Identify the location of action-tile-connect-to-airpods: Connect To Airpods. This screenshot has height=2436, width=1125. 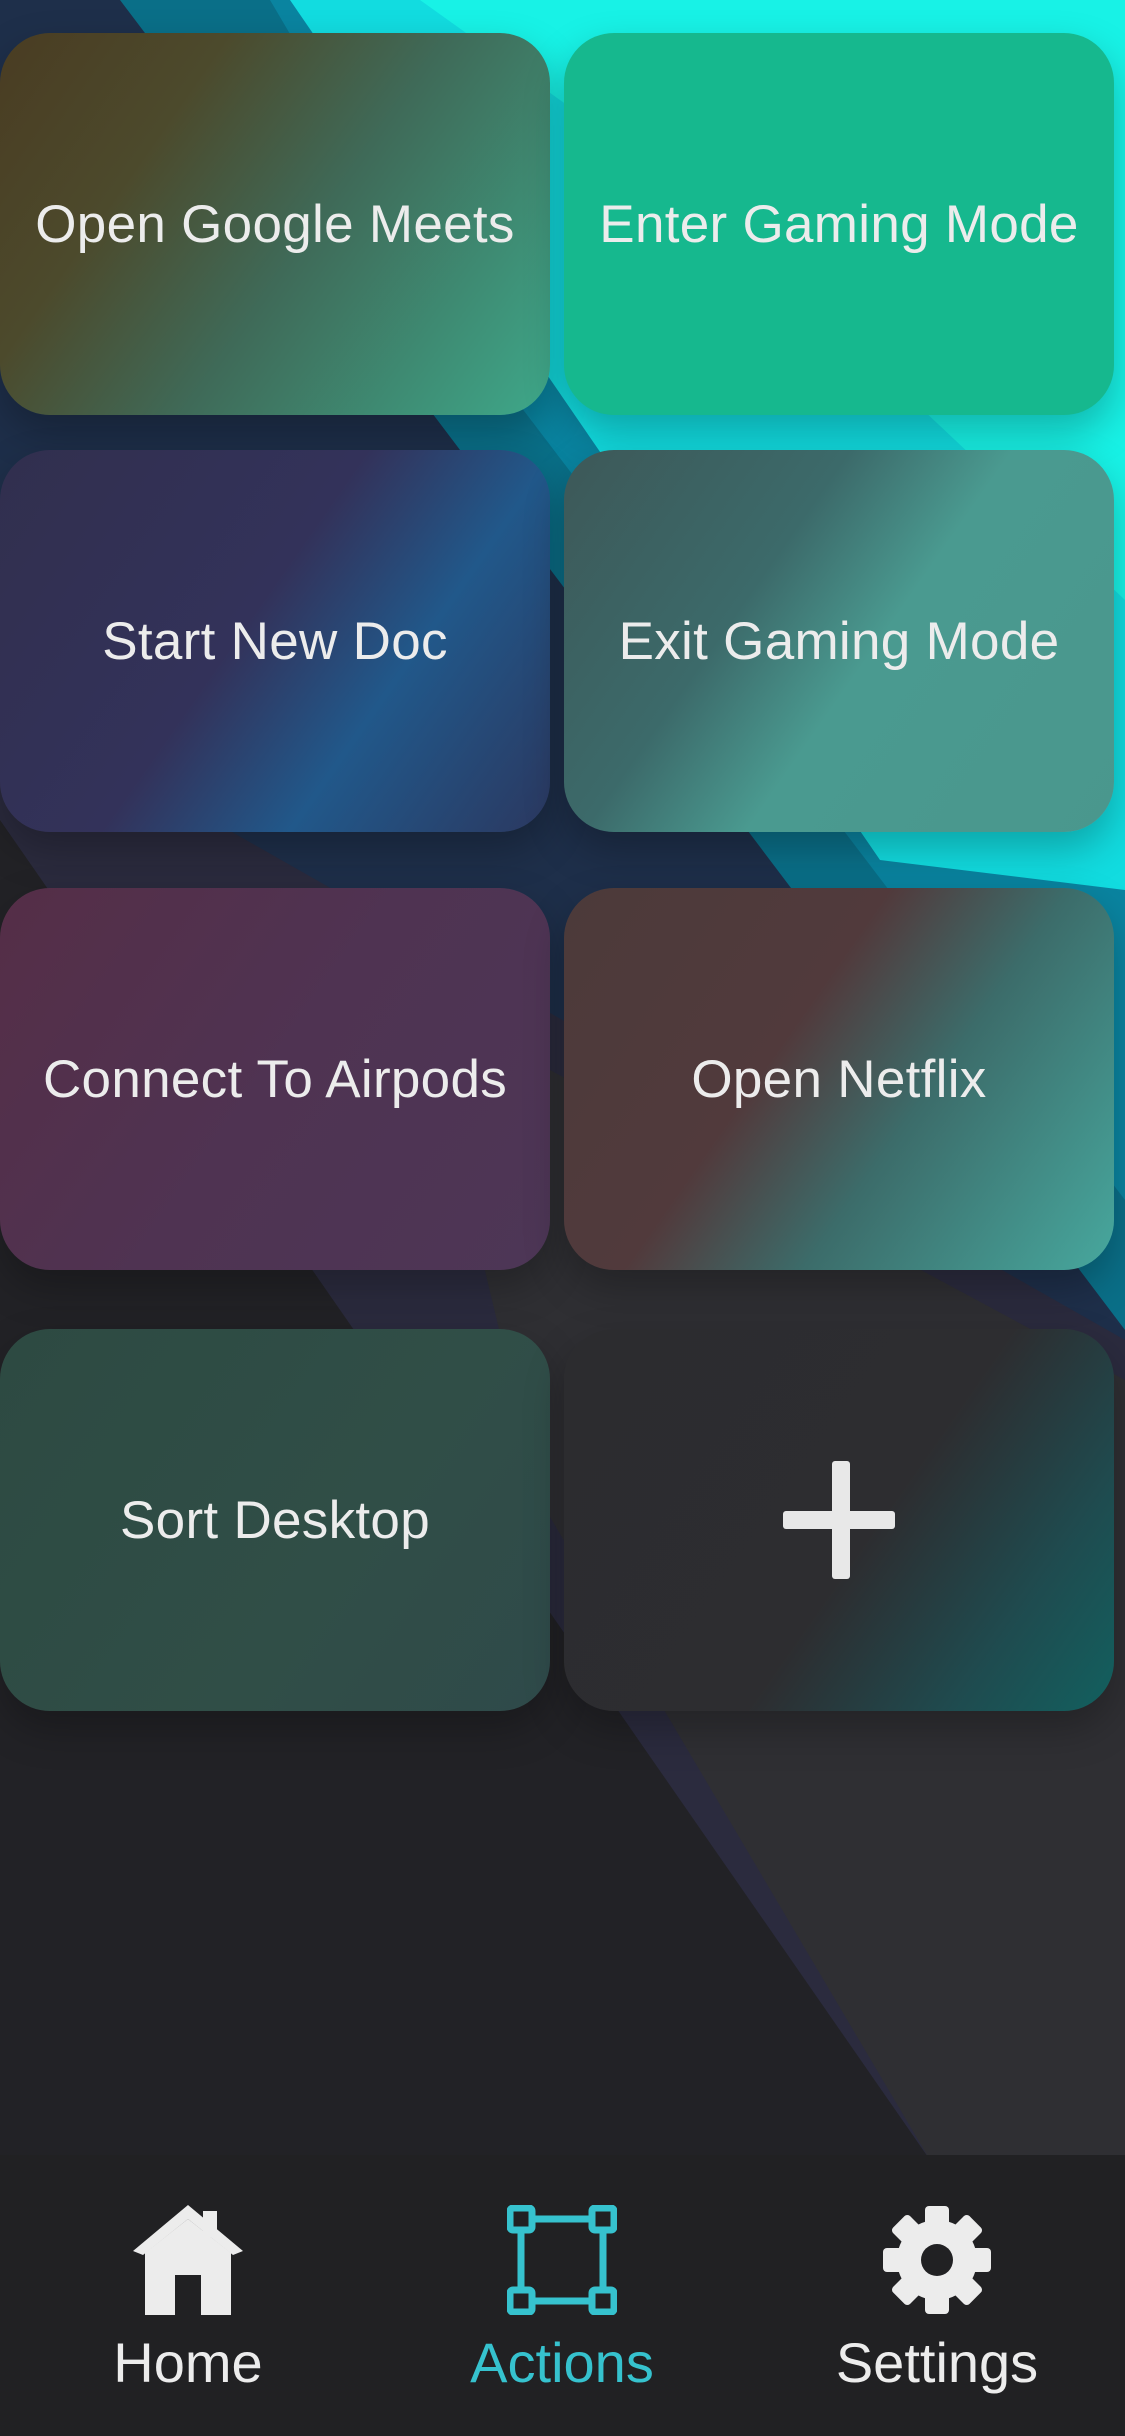
(275, 1079).